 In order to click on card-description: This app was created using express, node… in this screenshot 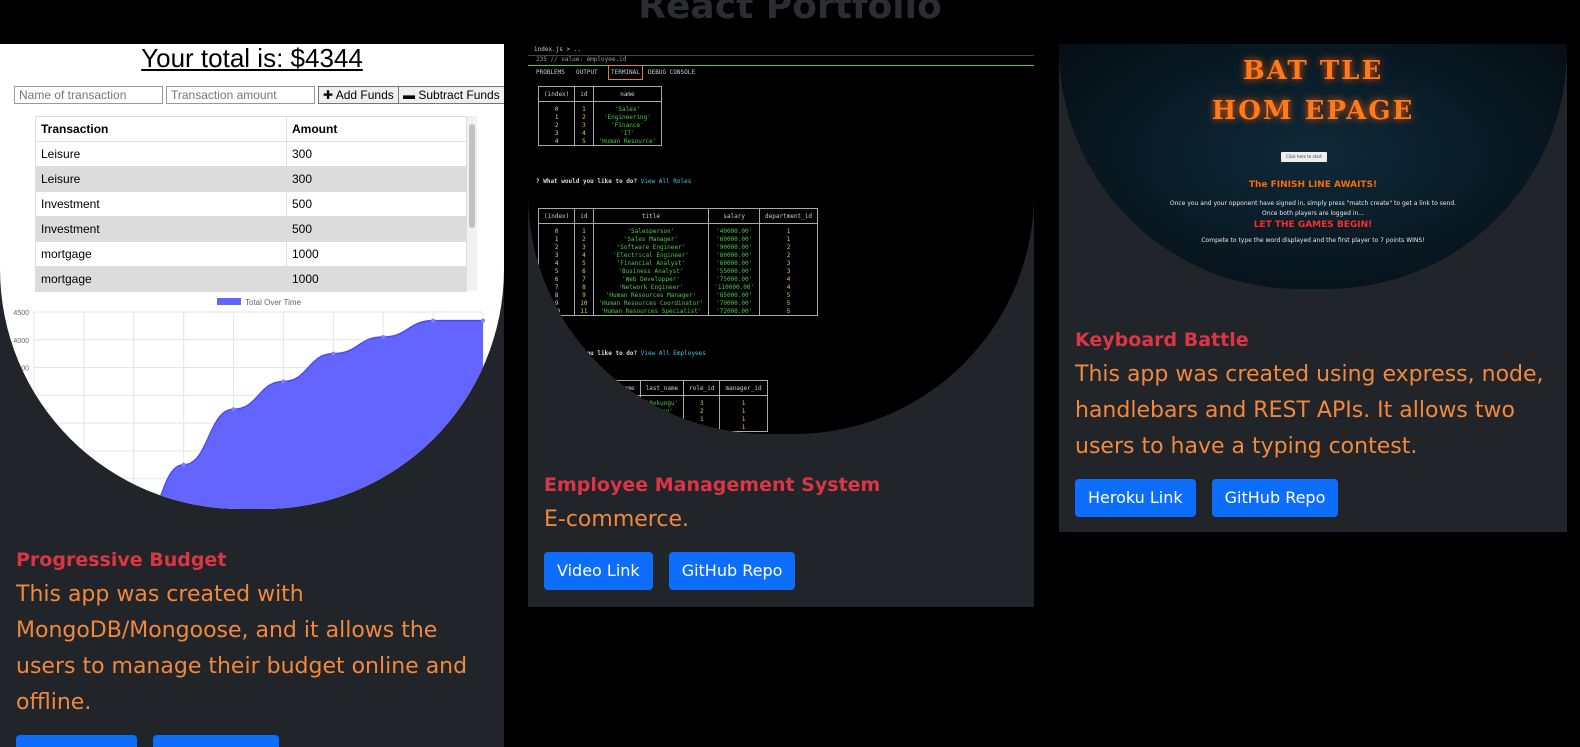, I will do `click(1309, 410)`.